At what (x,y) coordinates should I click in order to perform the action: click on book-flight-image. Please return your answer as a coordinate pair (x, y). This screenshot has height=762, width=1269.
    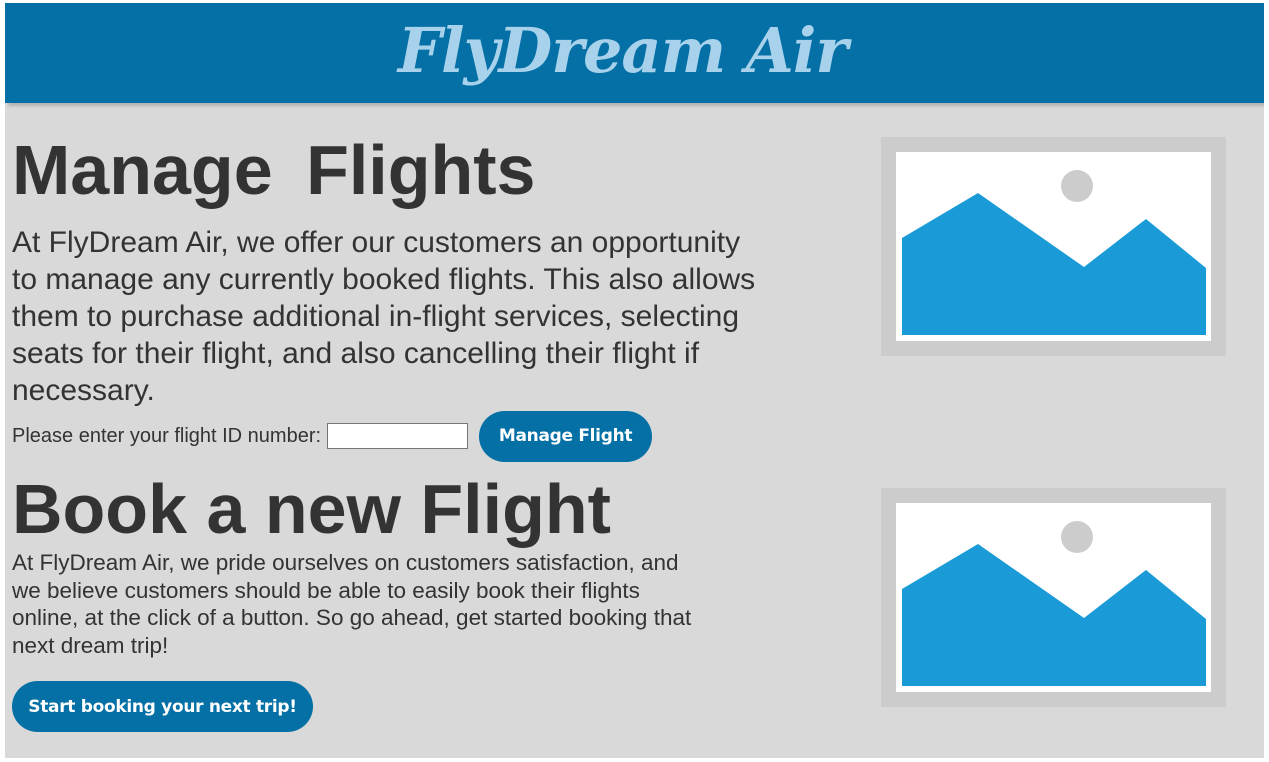
    Looking at the image, I should click on (1053, 597).